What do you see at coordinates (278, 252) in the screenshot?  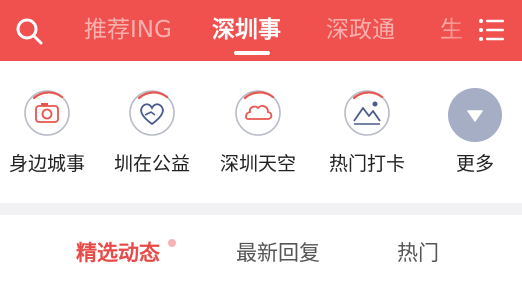 I see `tab-latest-replies: 最新回复` at bounding box center [278, 252].